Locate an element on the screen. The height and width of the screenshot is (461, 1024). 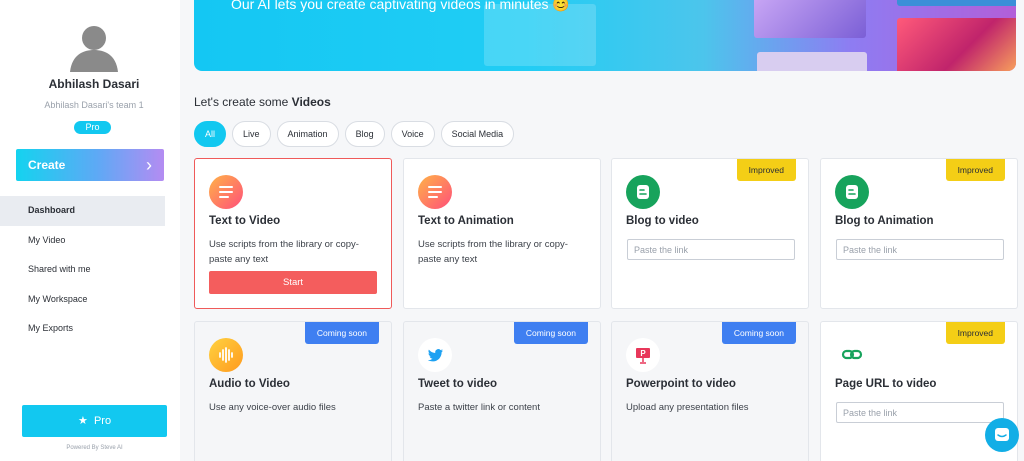
section-heading-bold: Videos is located at coordinates (311, 102).